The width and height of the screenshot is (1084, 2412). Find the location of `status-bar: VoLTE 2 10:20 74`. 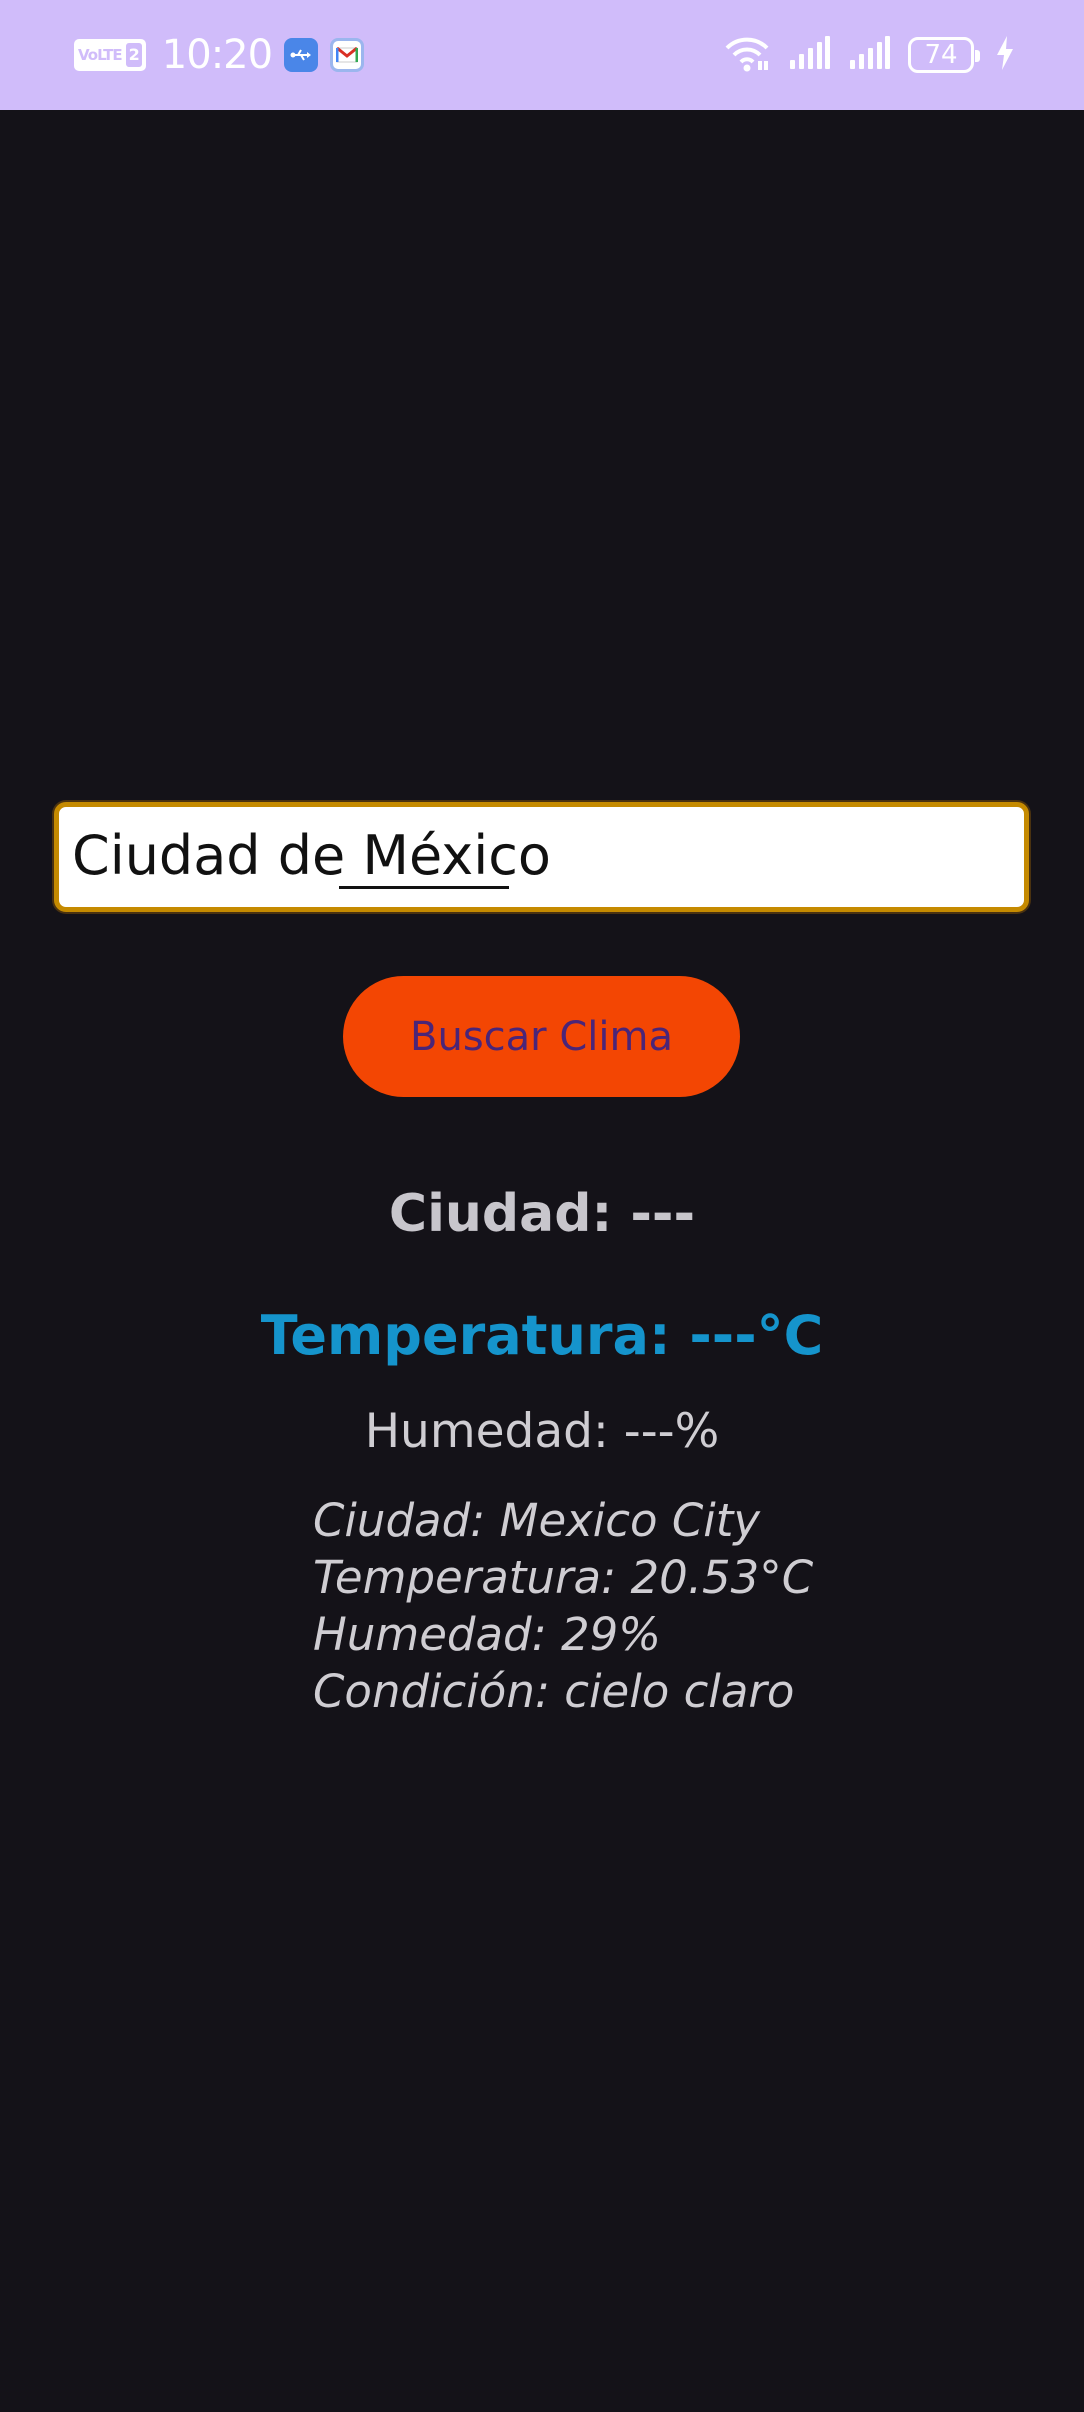

status-bar: VoLTE 2 10:20 74 is located at coordinates (542, 55).